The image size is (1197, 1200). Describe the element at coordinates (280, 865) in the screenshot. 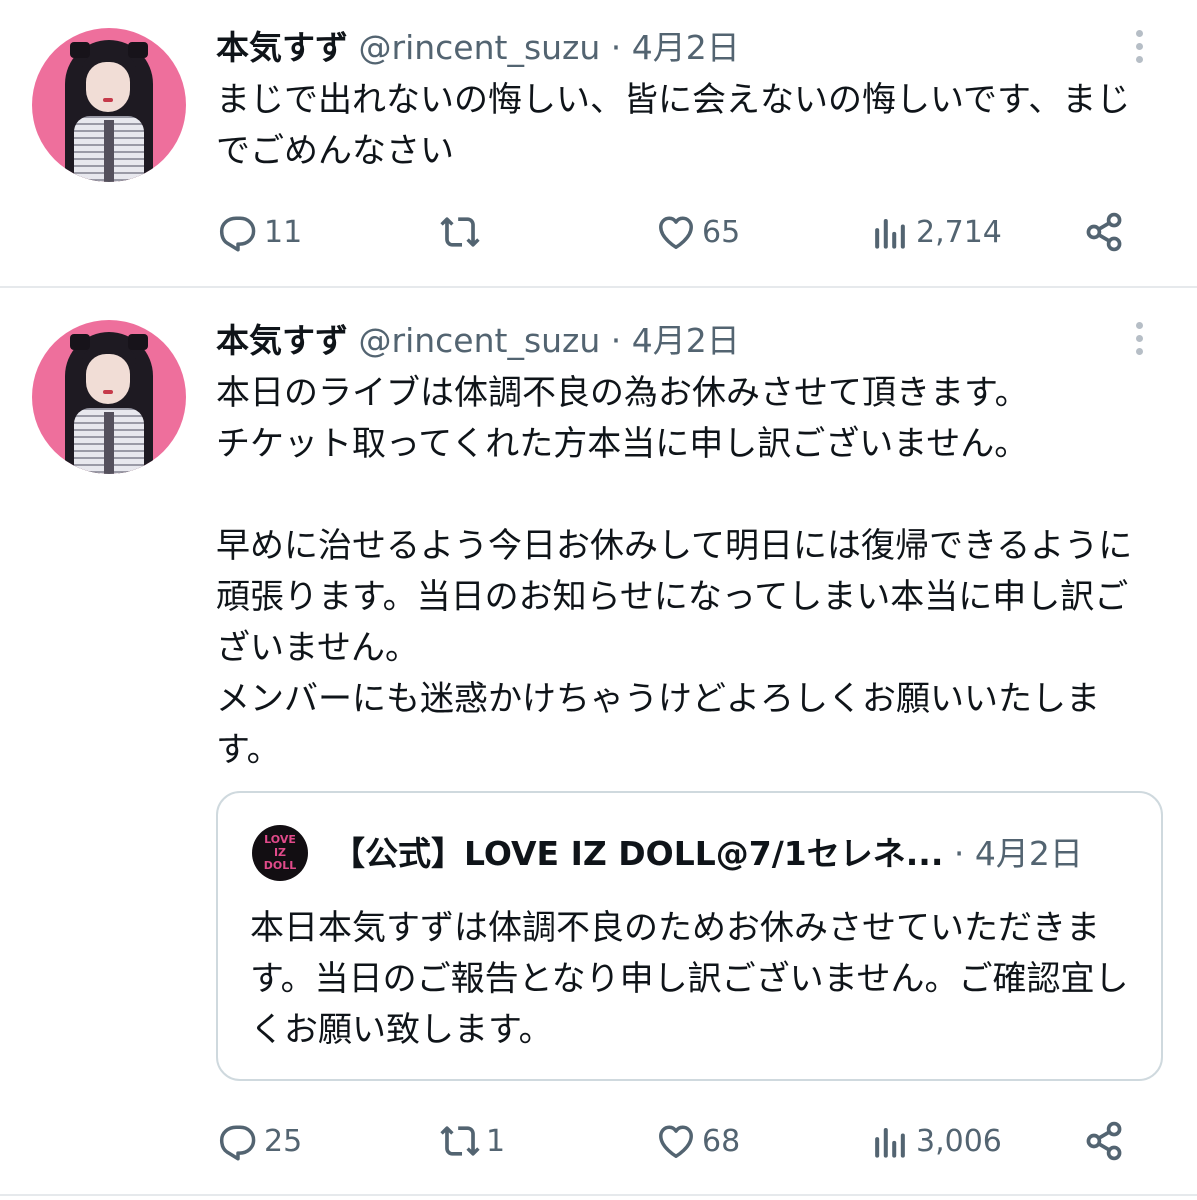

I see `avatar-logo-text: DOLL` at that location.